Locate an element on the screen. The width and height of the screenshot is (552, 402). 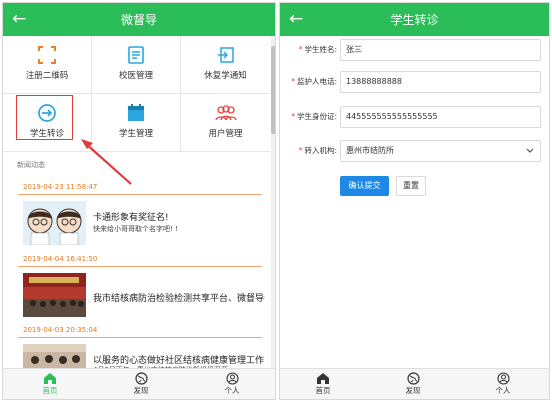
field-label-text: 监护人电话: is located at coordinates (316, 81).